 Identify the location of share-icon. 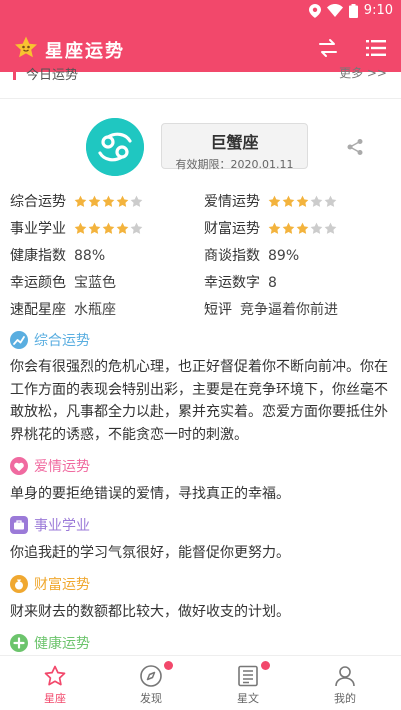
(355, 147).